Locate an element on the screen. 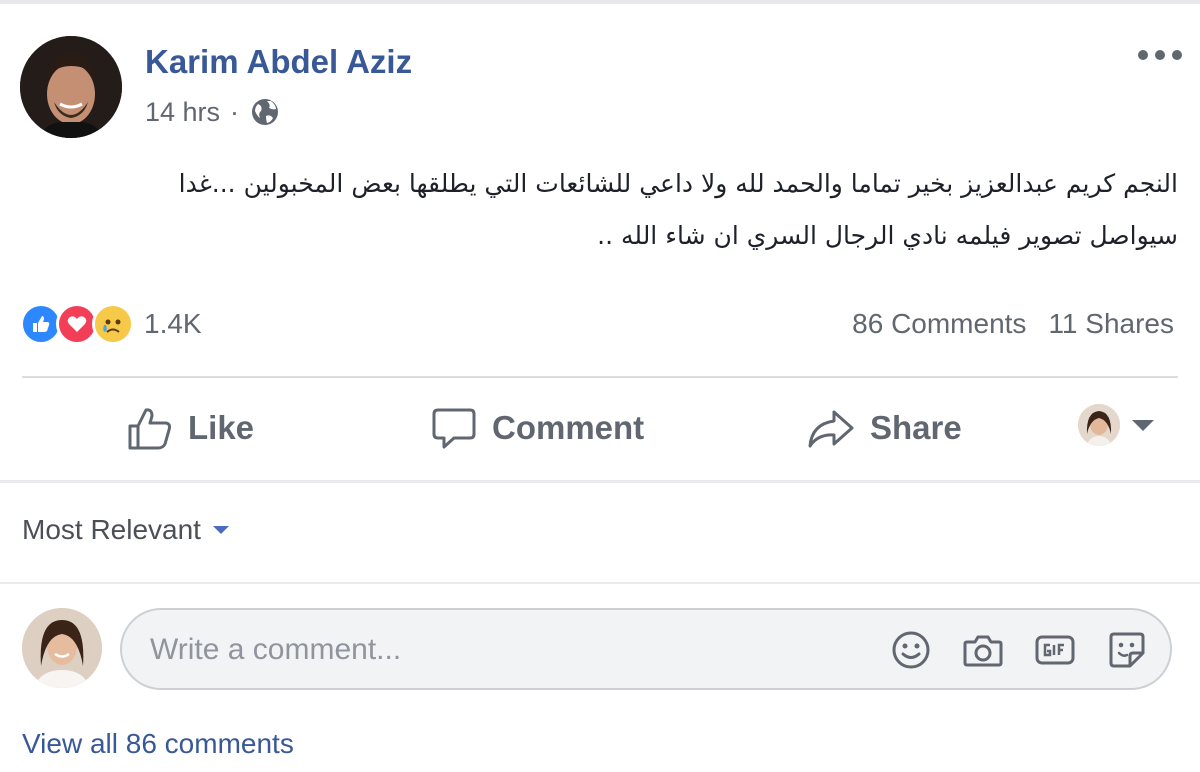  sticker-icon is located at coordinates (1127, 650).